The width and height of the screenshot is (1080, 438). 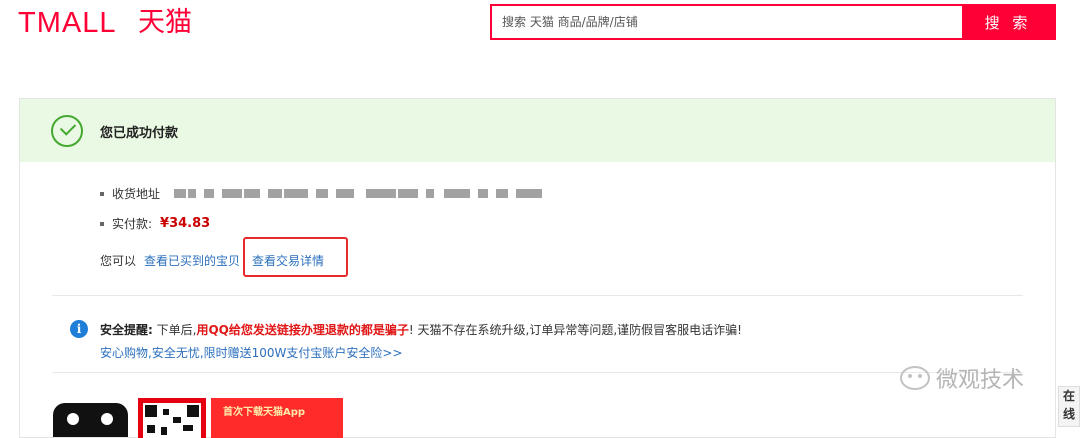 I want to click on security-insurance: 安心购物,安全无忧,限时赠送100W支付宝账户安全险>>, so click(x=251, y=352).